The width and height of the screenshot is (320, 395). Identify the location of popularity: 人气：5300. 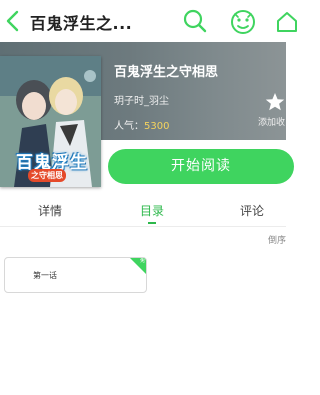
(141, 124).